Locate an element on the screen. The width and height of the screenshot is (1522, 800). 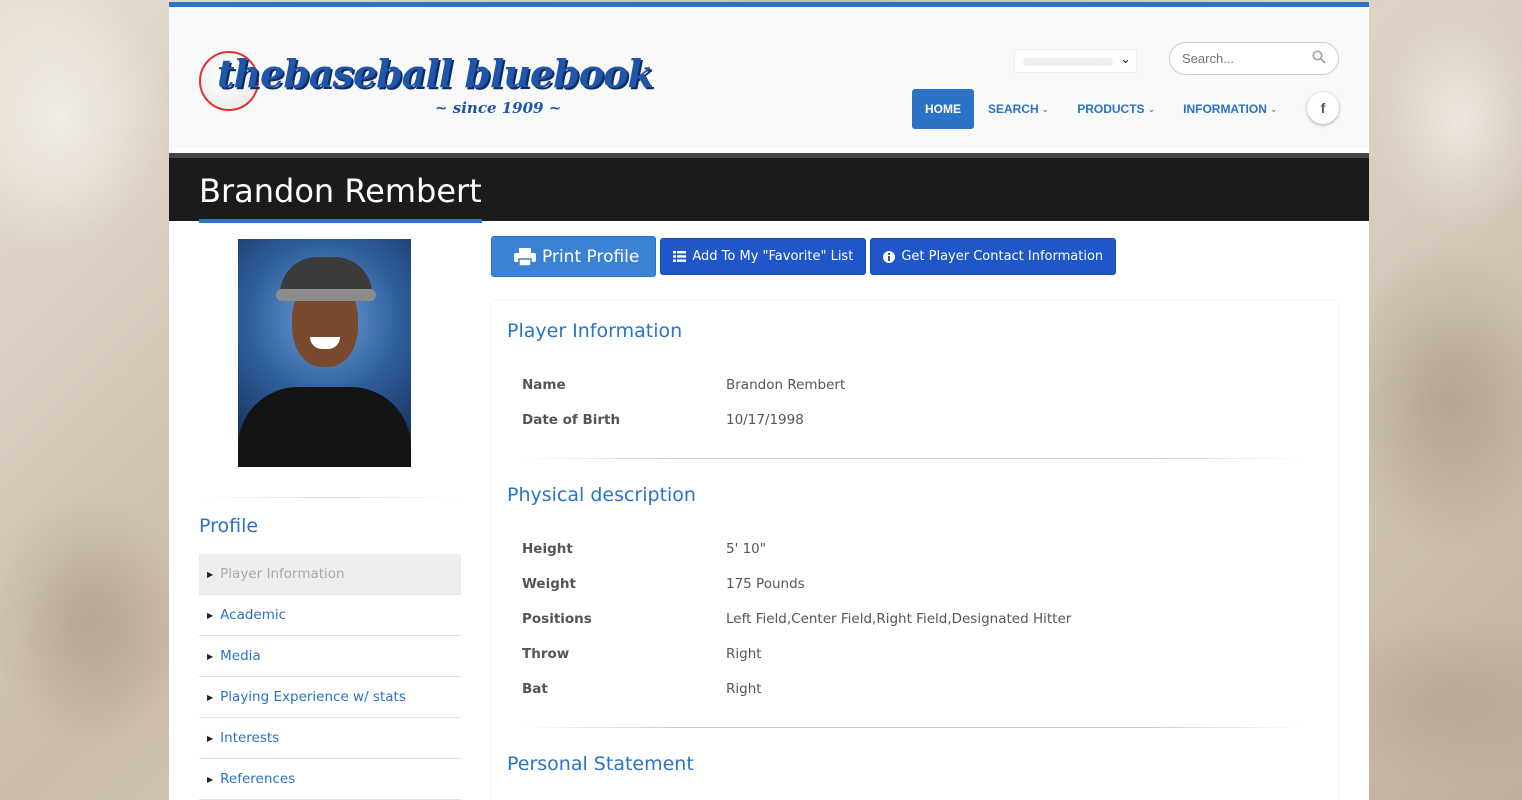
info-value: 10/17/1998 is located at coordinates (765, 419).